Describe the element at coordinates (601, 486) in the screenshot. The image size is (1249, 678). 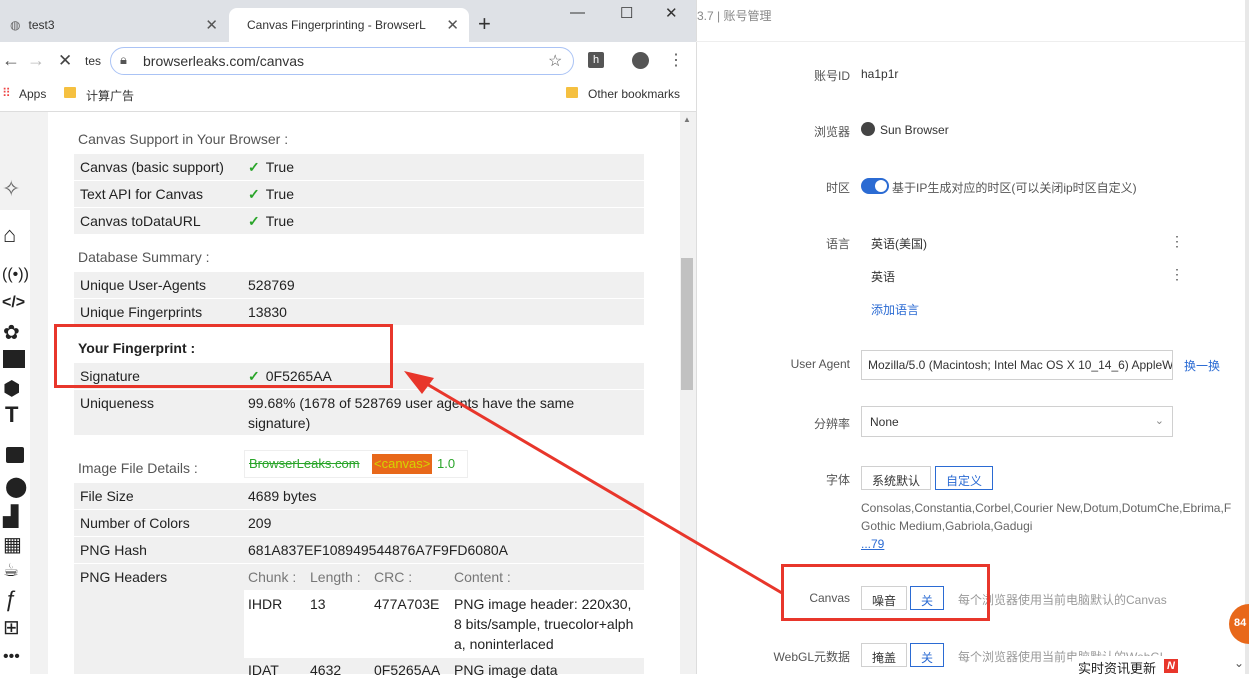
I see `arrow-line` at that location.